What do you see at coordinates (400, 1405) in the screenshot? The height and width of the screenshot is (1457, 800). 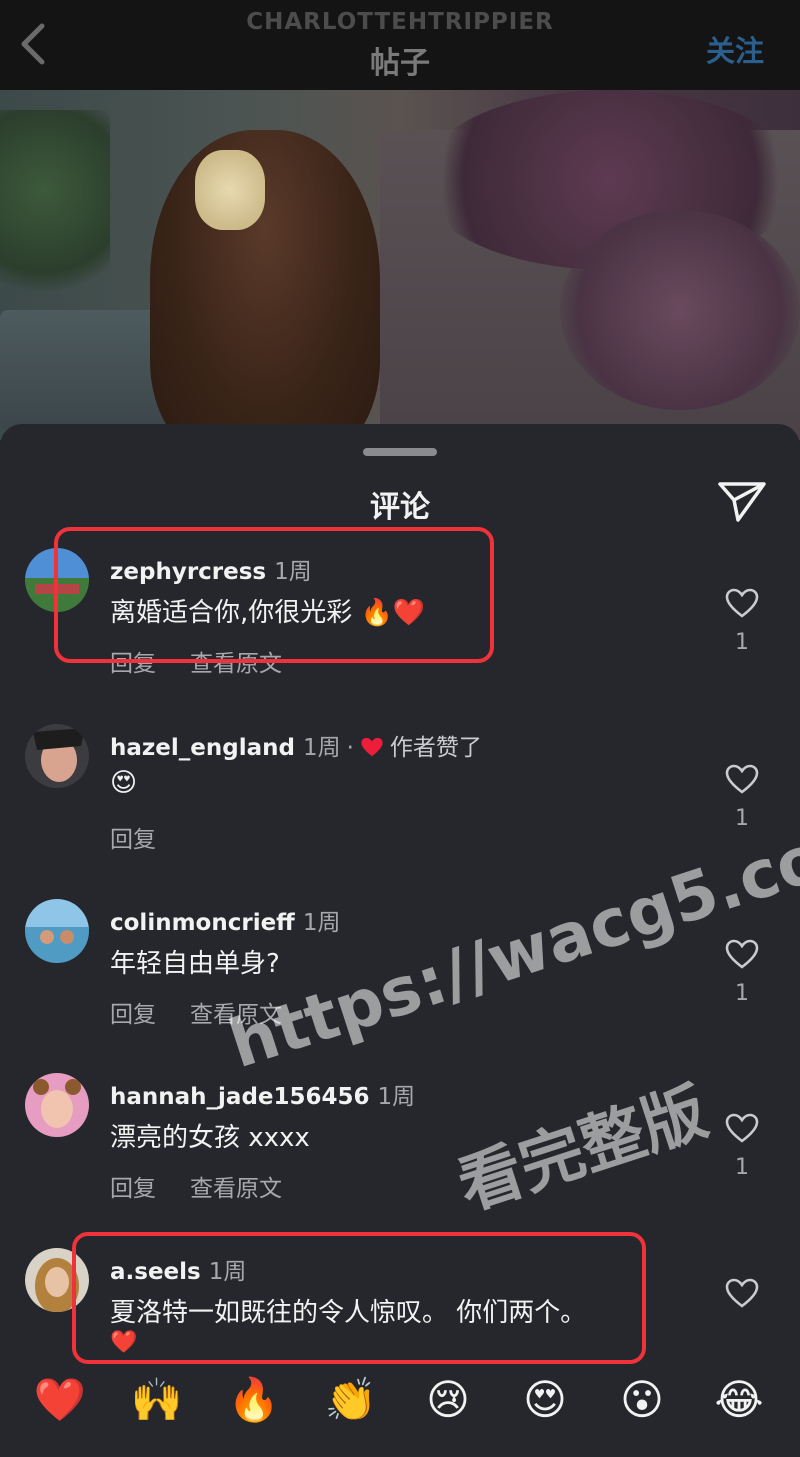 I see `emoji-reaction-bar: ❤️ 🙌 🔥 👏 😢 😍 😮 😂` at bounding box center [400, 1405].